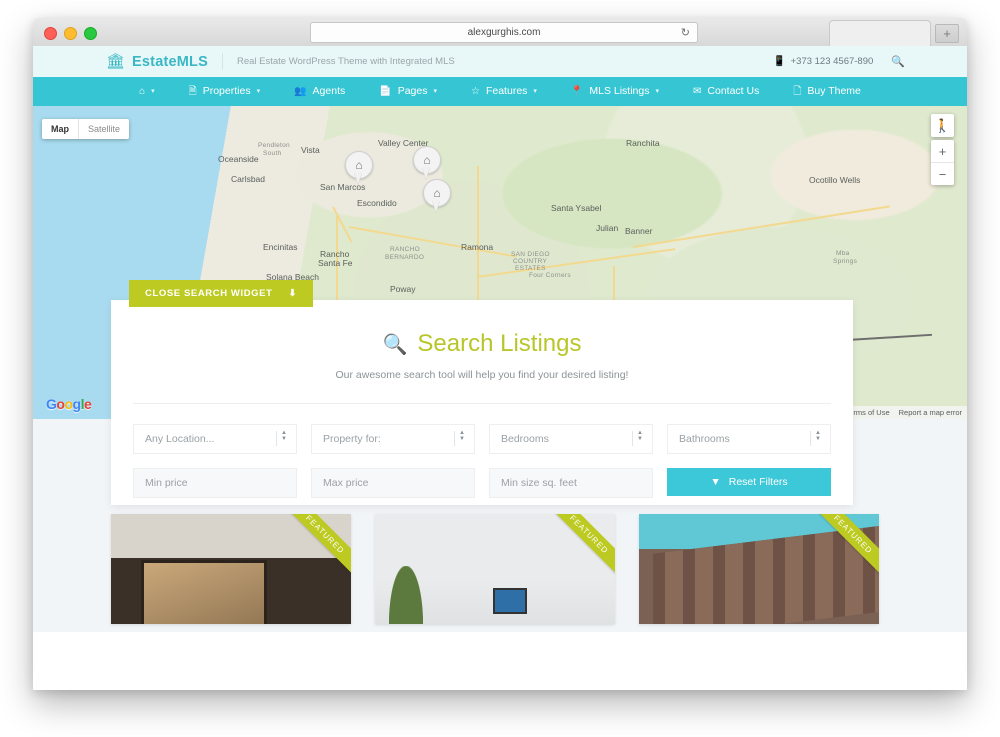 Image resolution: width=1000 pixels, height=737 pixels. I want to click on header-right: 📱 +373 123 4567-890 🔍, so click(839, 61).